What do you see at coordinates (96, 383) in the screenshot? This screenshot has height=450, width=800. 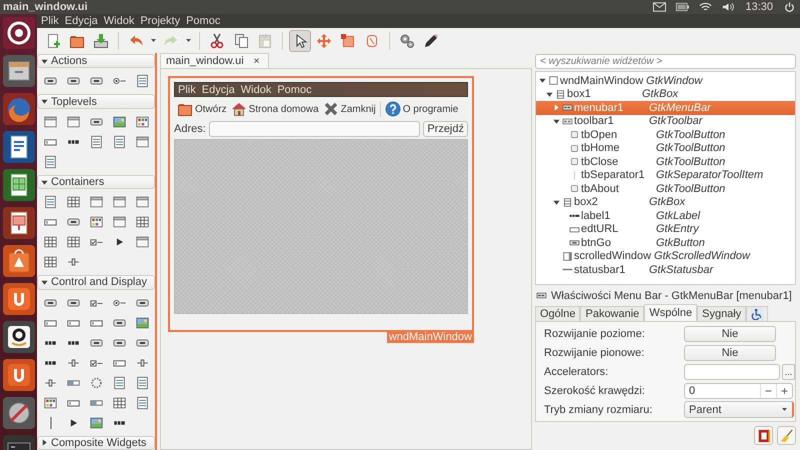 I see `spinner-icon` at bounding box center [96, 383].